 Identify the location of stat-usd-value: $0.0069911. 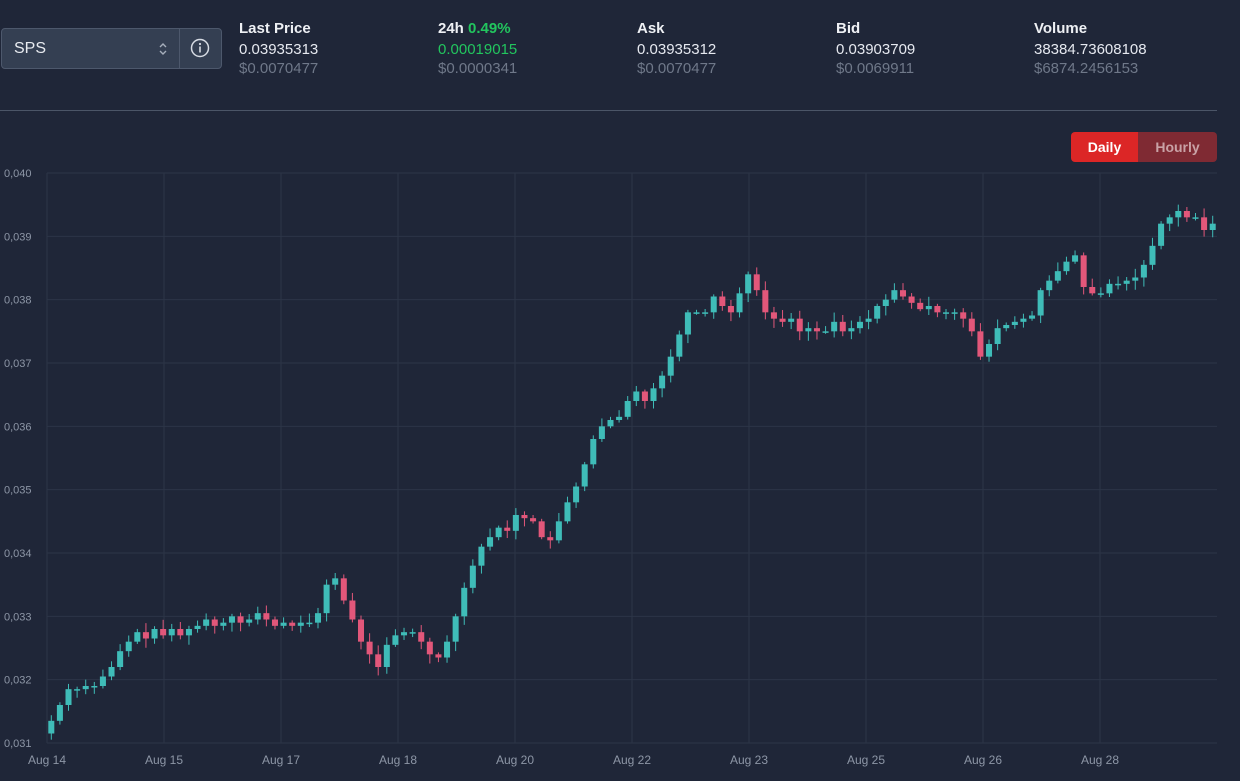
(875, 68).